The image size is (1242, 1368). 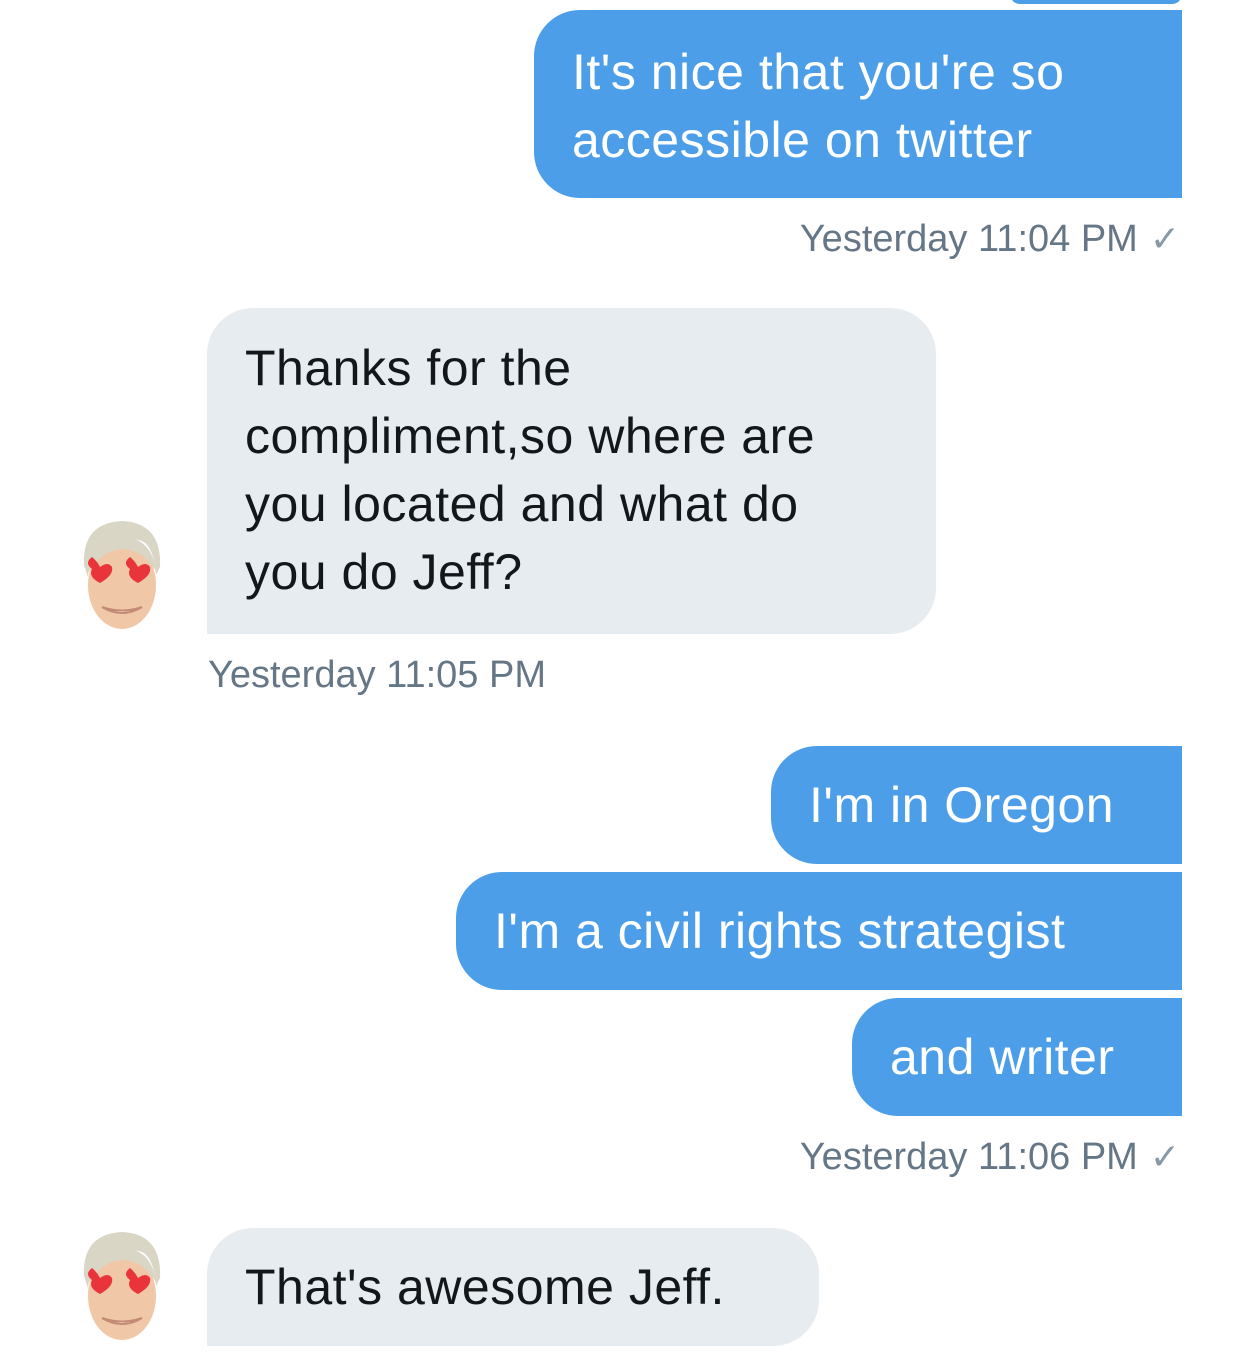 What do you see at coordinates (384, 572) in the screenshot?
I see `message-line: you do Jeff?` at bounding box center [384, 572].